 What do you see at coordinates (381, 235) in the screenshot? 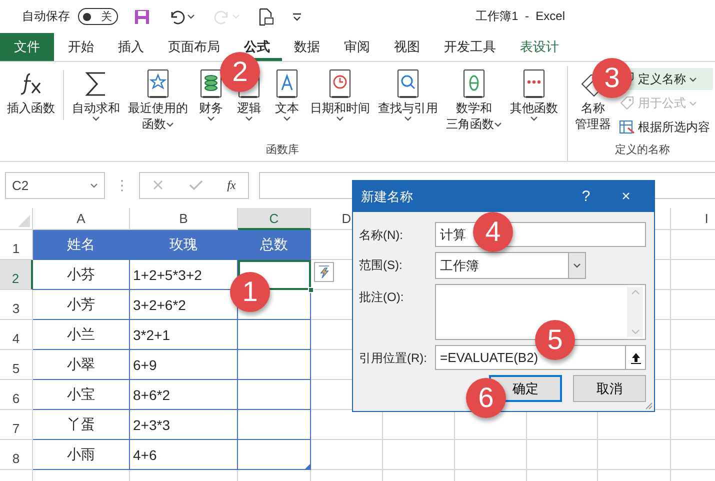
I see `field-label: 名称(N):` at bounding box center [381, 235].